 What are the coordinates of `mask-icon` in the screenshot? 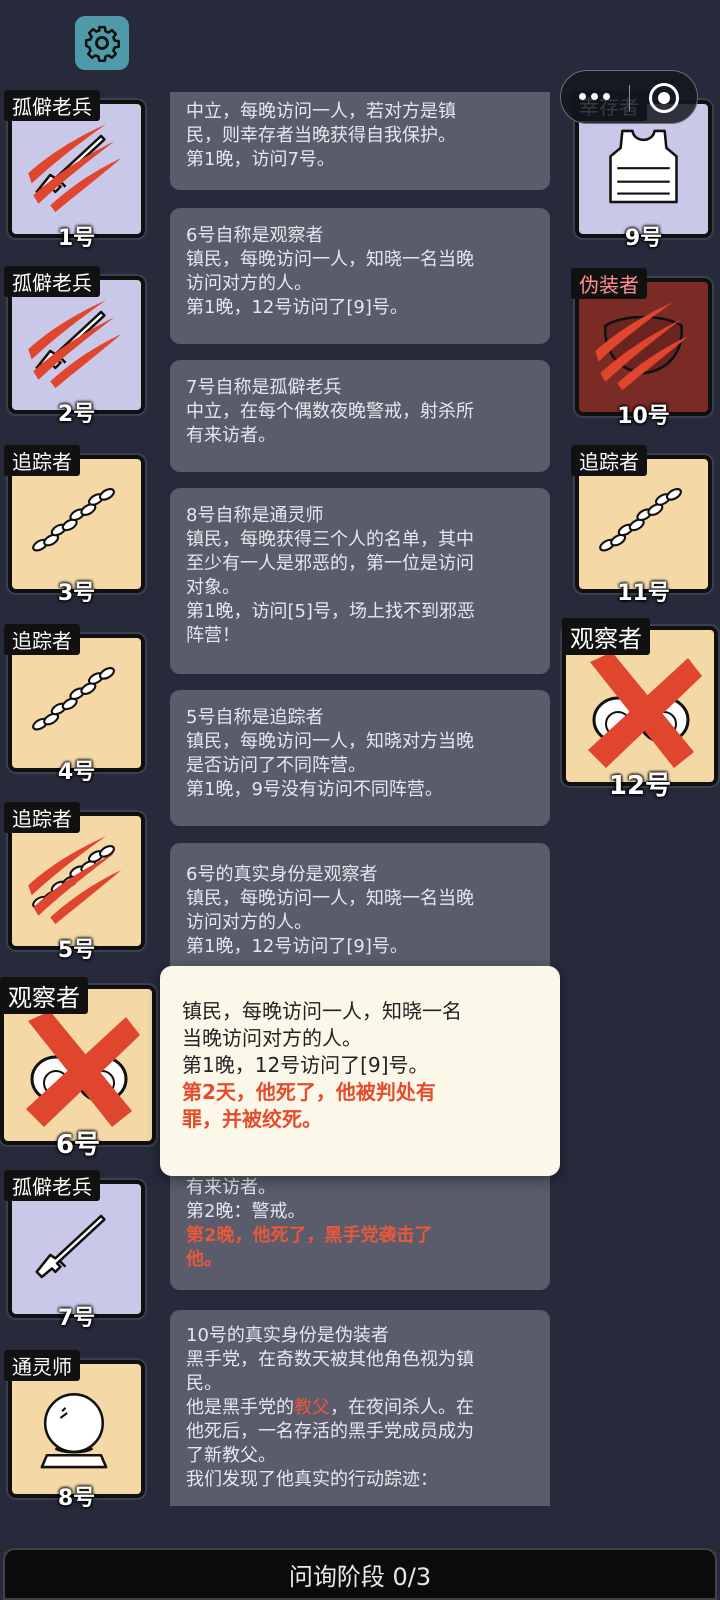 It's located at (642, 346).